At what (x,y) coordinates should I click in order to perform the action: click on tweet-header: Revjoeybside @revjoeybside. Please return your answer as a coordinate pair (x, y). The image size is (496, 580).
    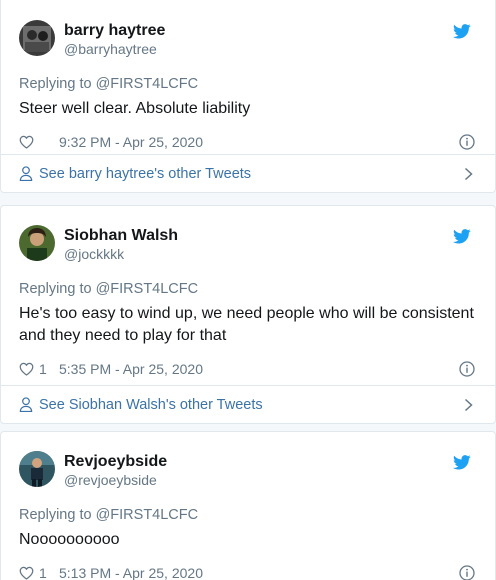
    Looking at the image, I should click on (248, 471).